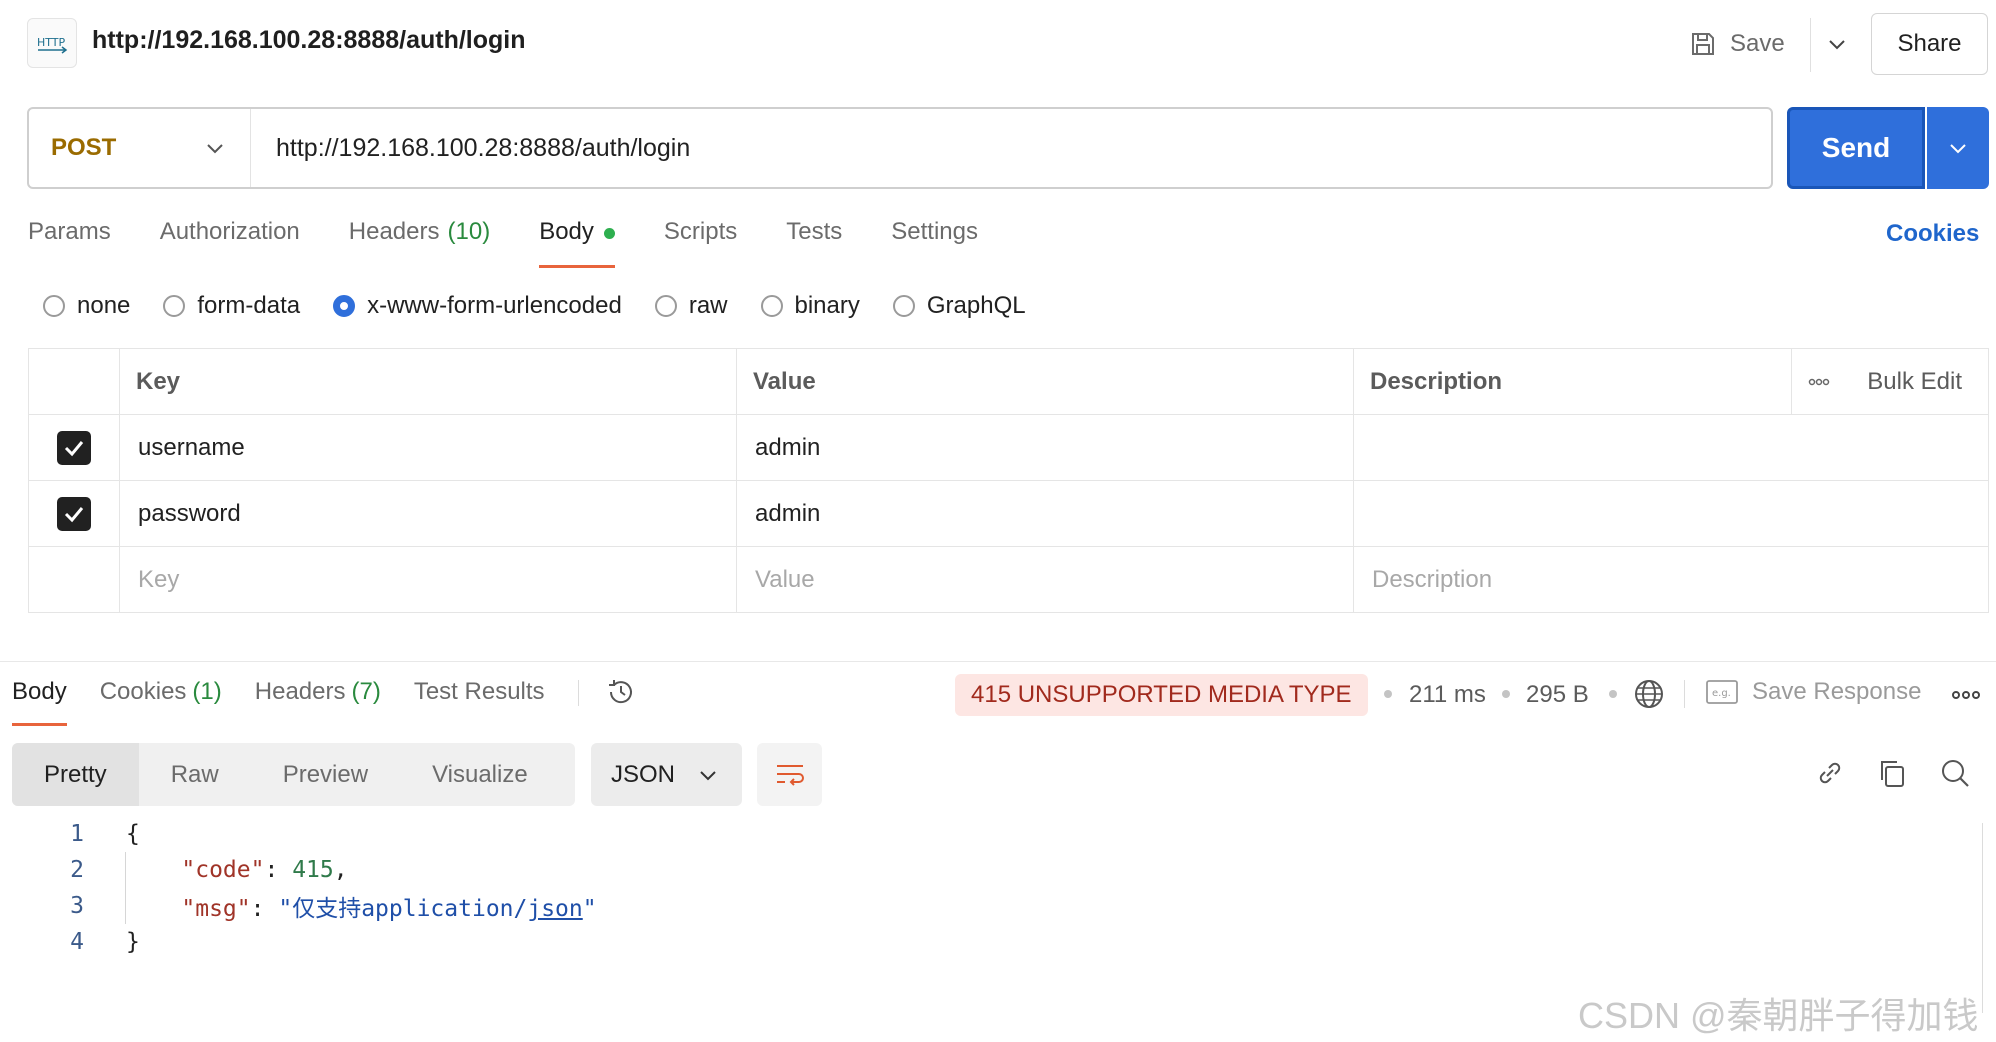  What do you see at coordinates (140, 148) in the screenshot?
I see `method-select: POST` at bounding box center [140, 148].